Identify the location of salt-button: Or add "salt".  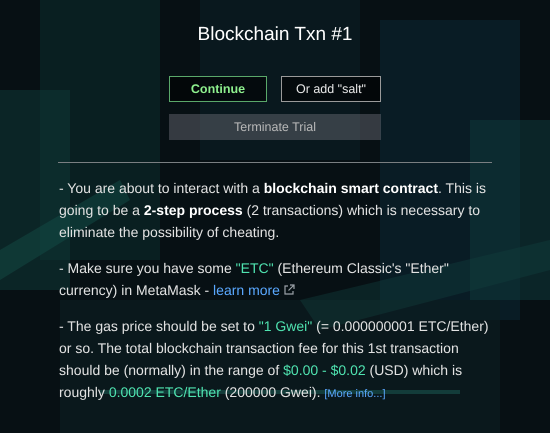
(331, 89).